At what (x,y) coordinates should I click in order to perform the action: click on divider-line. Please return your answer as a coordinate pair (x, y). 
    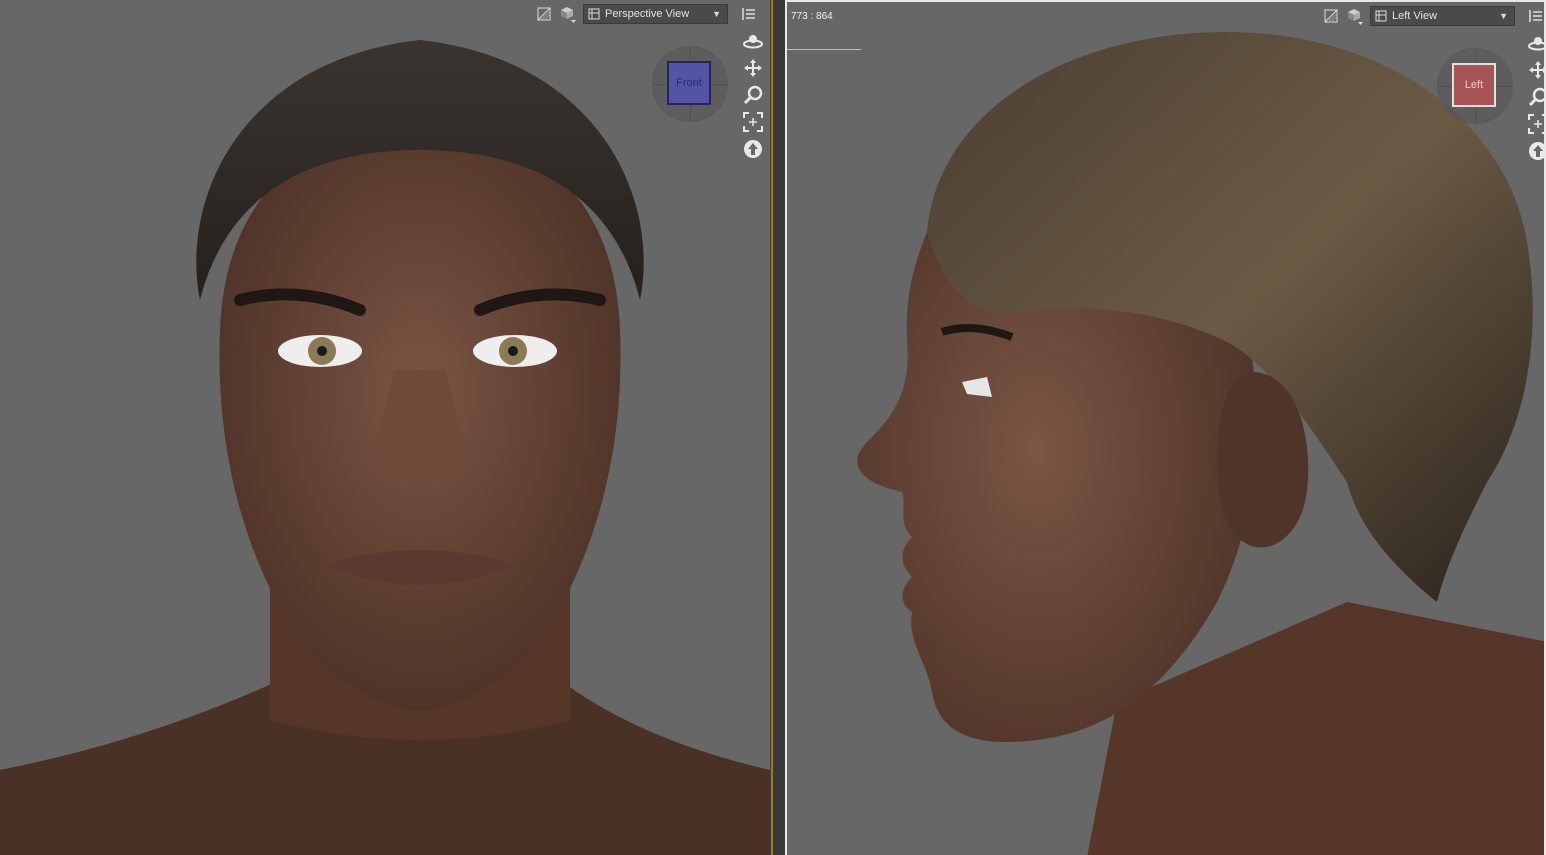
    Looking at the image, I should click on (824, 49).